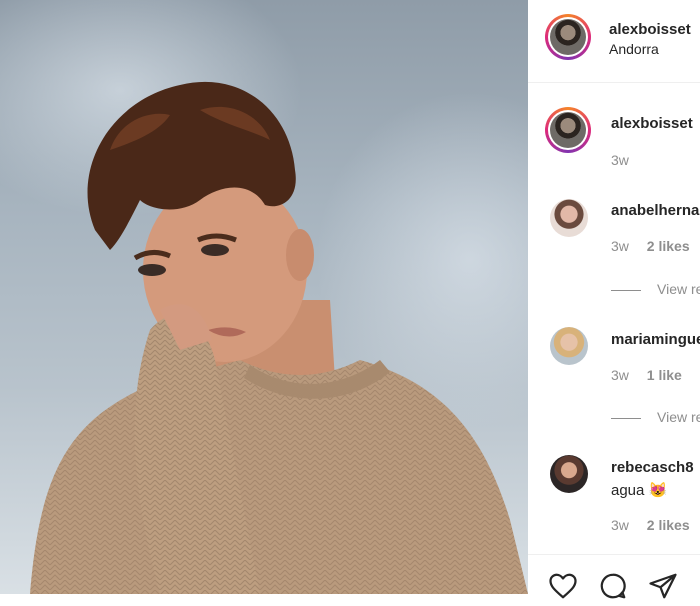 This screenshot has height=606, width=700. What do you see at coordinates (563, 586) in the screenshot?
I see `heart-icon` at bounding box center [563, 586].